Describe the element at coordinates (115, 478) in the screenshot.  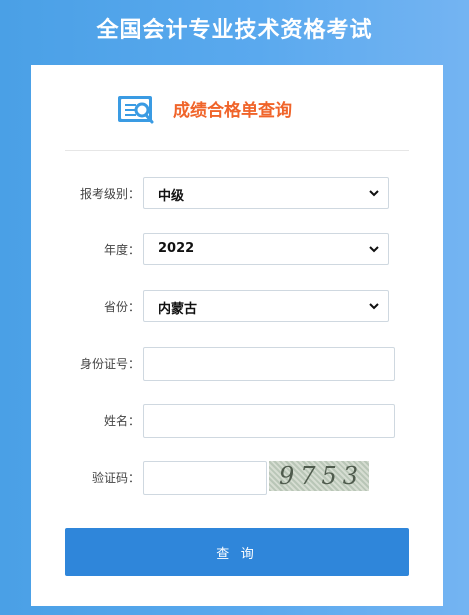
I see `captcha-label: 验证码：` at that location.